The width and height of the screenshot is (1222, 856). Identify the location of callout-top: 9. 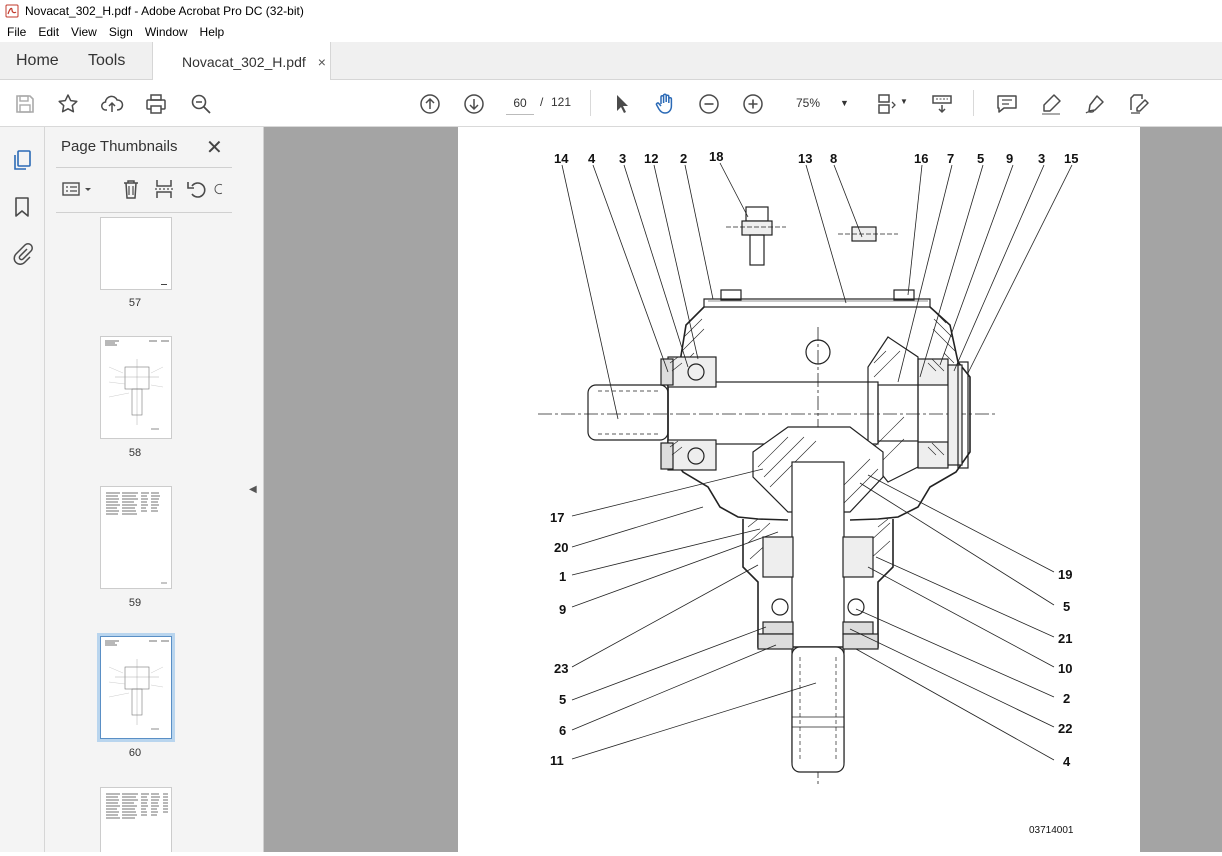
(1009, 158).